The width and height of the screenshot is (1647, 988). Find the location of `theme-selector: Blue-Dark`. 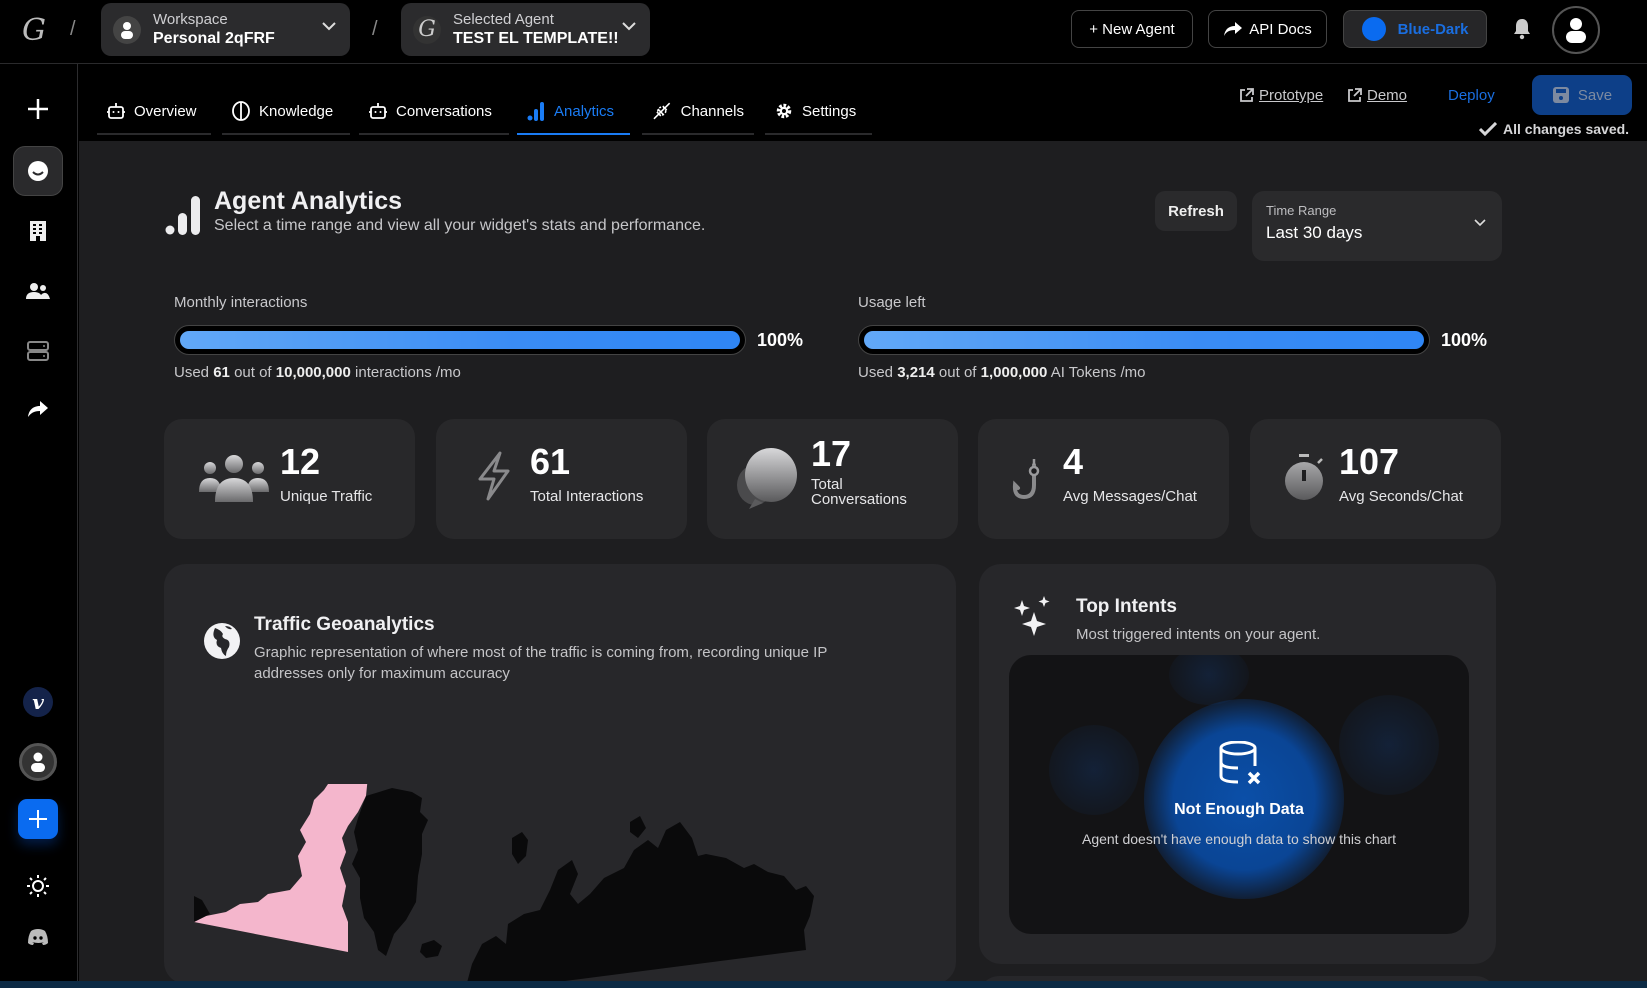

theme-selector: Blue-Dark is located at coordinates (1415, 29).